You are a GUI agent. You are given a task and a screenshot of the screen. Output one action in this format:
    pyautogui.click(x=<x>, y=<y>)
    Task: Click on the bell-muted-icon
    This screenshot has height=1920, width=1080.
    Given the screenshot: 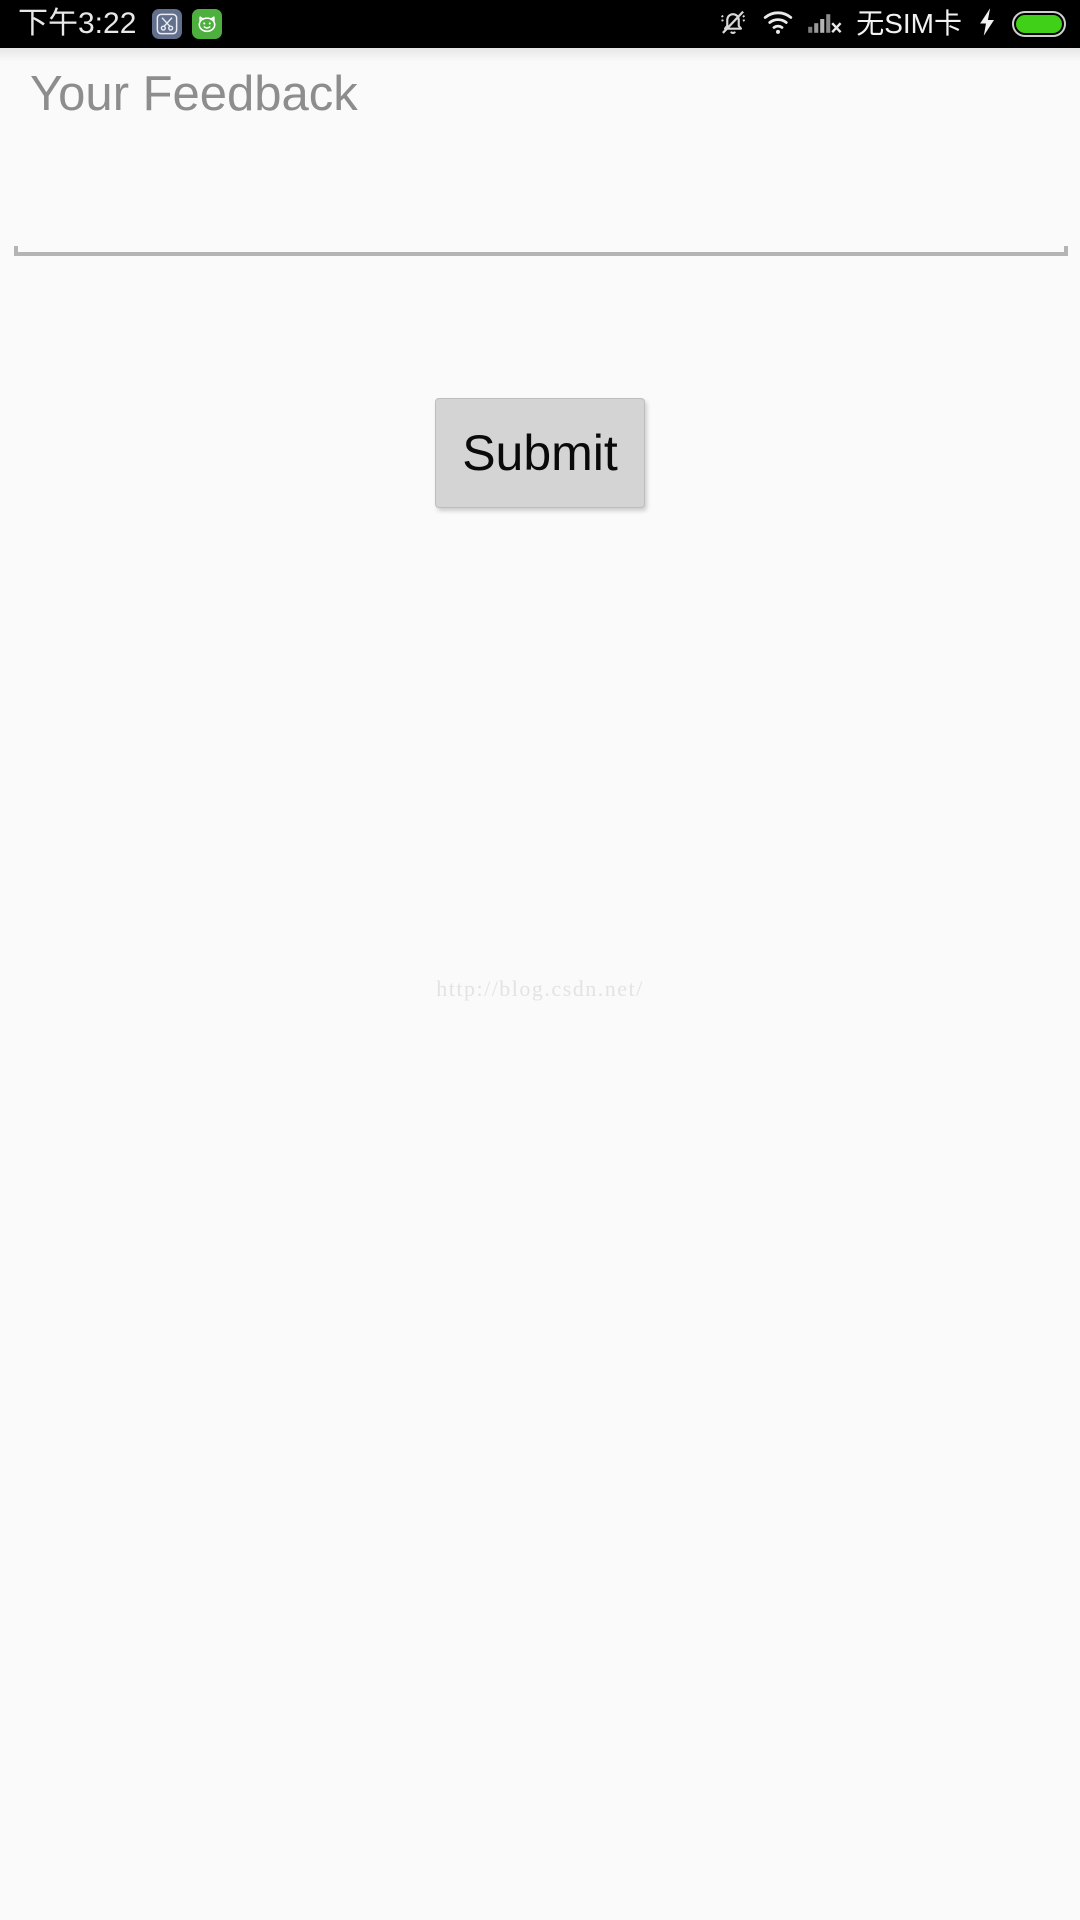 What is the action you would take?
    pyautogui.click(x=733, y=24)
    